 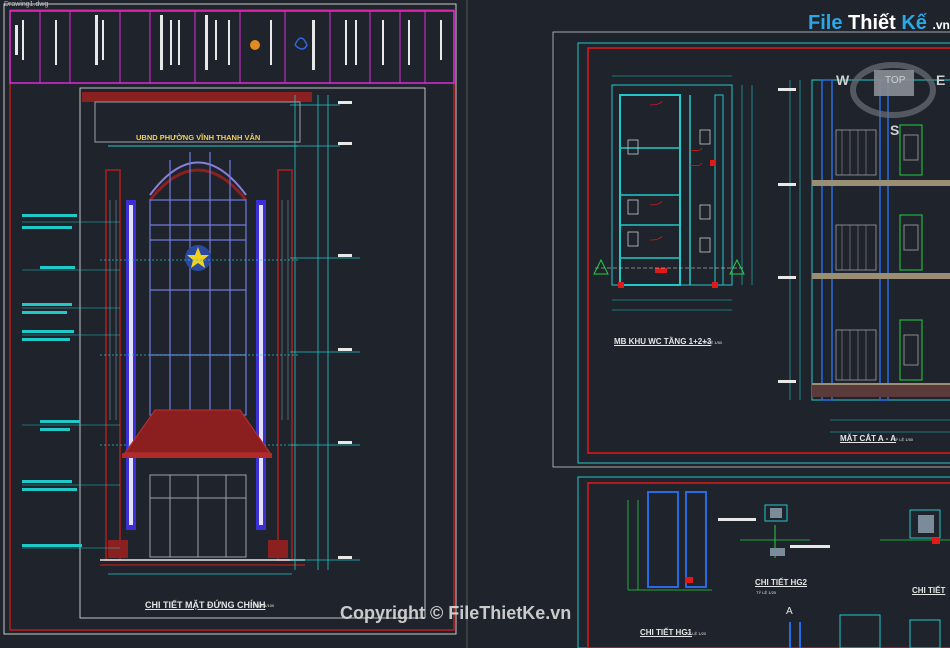 I want to click on bottom-sheet-red-frame, so click(x=768, y=565).